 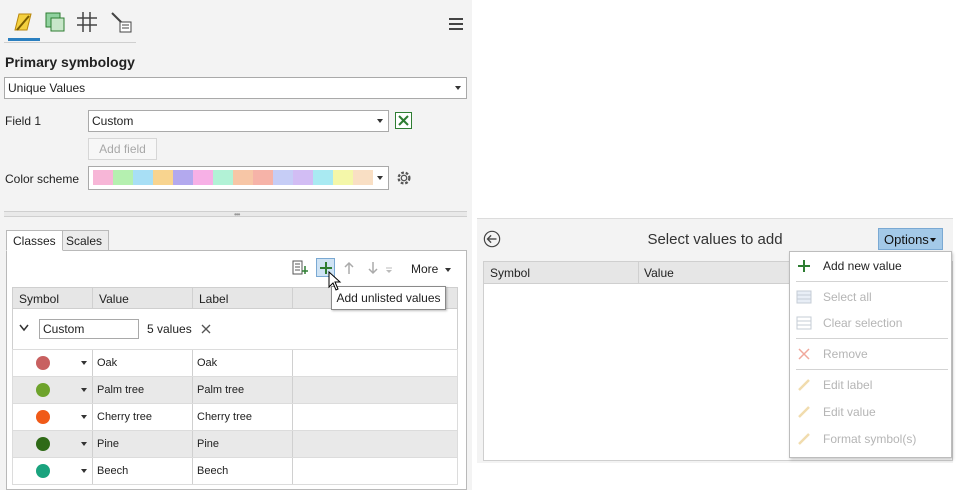 I want to click on tab-classes: Classes, so click(x=34, y=240).